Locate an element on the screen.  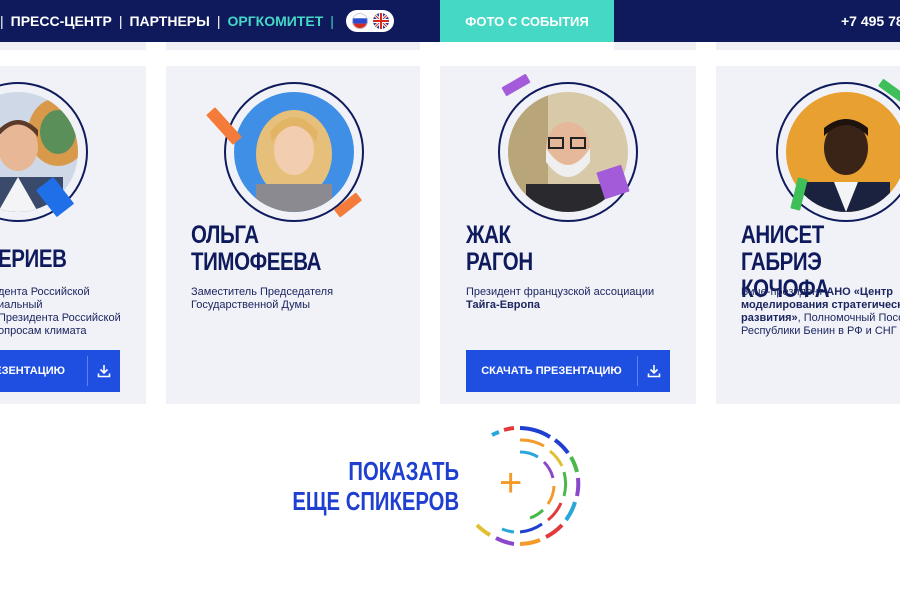
avatar is located at coordinates (294, 152).